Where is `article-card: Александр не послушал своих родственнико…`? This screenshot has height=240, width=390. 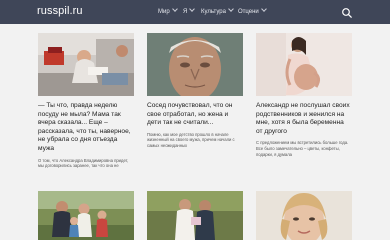 article-card: Александр не послушал своих родственнико… is located at coordinates (304, 95).